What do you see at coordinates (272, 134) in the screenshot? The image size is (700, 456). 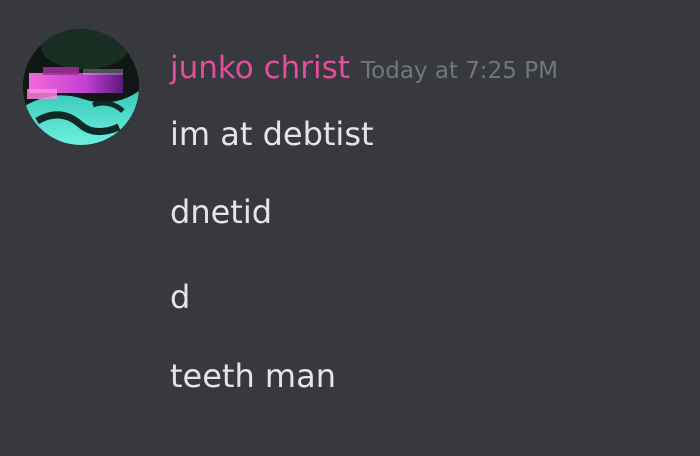 I see `message-text: im at debtist` at bounding box center [272, 134].